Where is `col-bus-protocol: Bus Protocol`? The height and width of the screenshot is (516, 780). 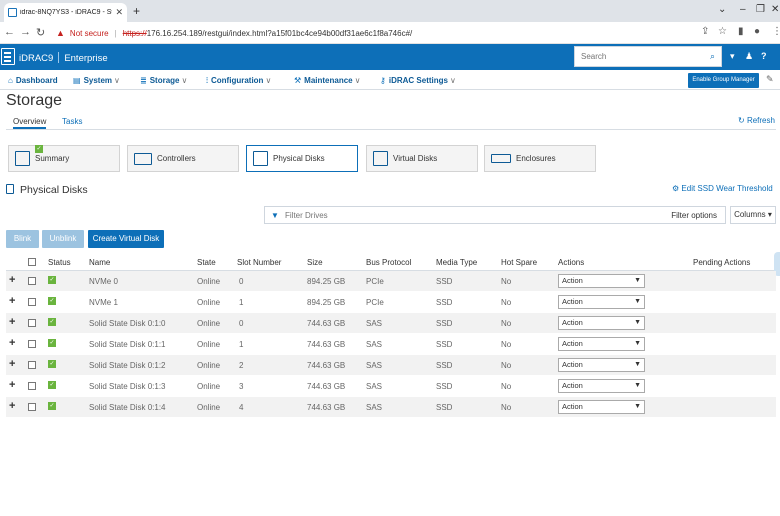
col-bus-protocol: Bus Protocol is located at coordinates (388, 262).